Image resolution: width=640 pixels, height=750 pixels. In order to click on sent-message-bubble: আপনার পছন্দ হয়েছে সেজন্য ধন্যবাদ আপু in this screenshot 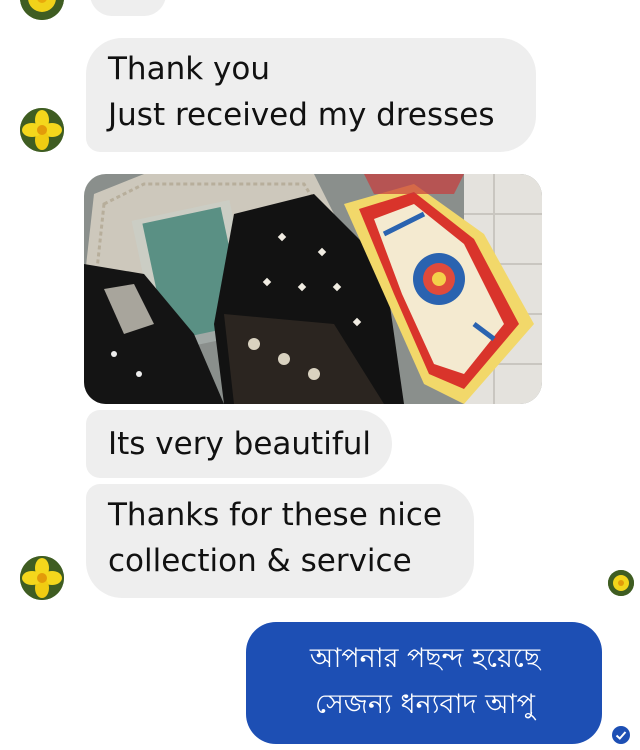, I will do `click(424, 683)`.